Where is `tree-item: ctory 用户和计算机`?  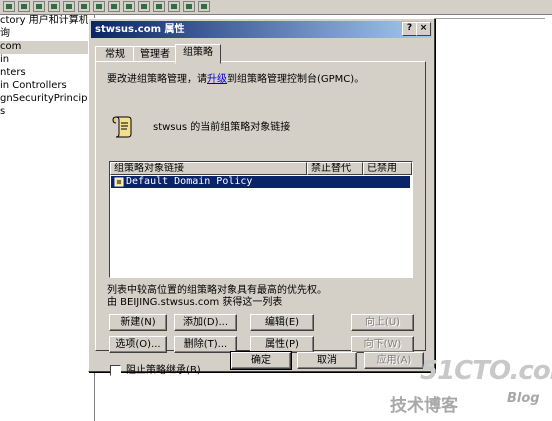 tree-item: ctory 用户和计算机 is located at coordinates (47, 21).